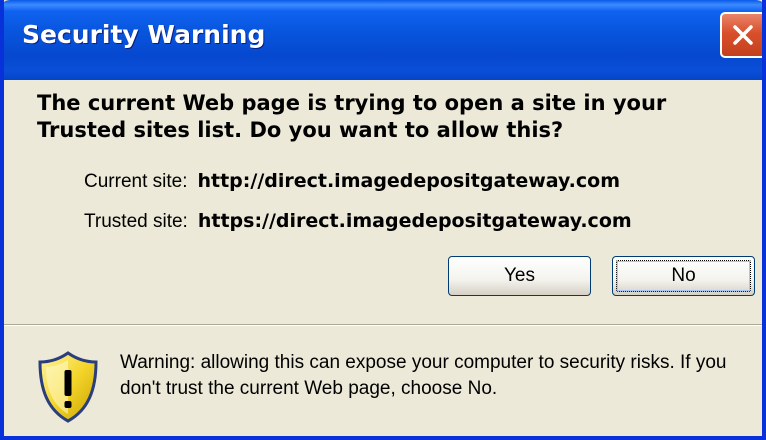  I want to click on shield-warning-icon, so click(68, 387).